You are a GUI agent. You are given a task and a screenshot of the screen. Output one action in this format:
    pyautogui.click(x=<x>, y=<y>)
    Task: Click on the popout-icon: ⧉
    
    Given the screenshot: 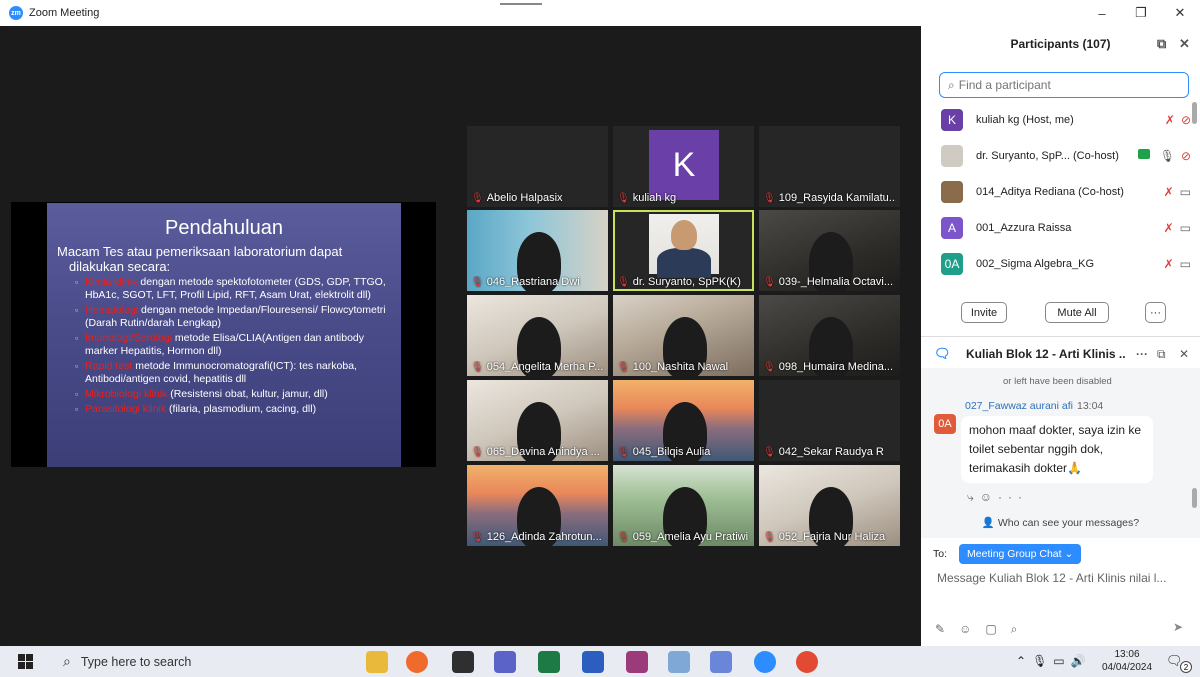 What is the action you would take?
    pyautogui.click(x=1161, y=44)
    